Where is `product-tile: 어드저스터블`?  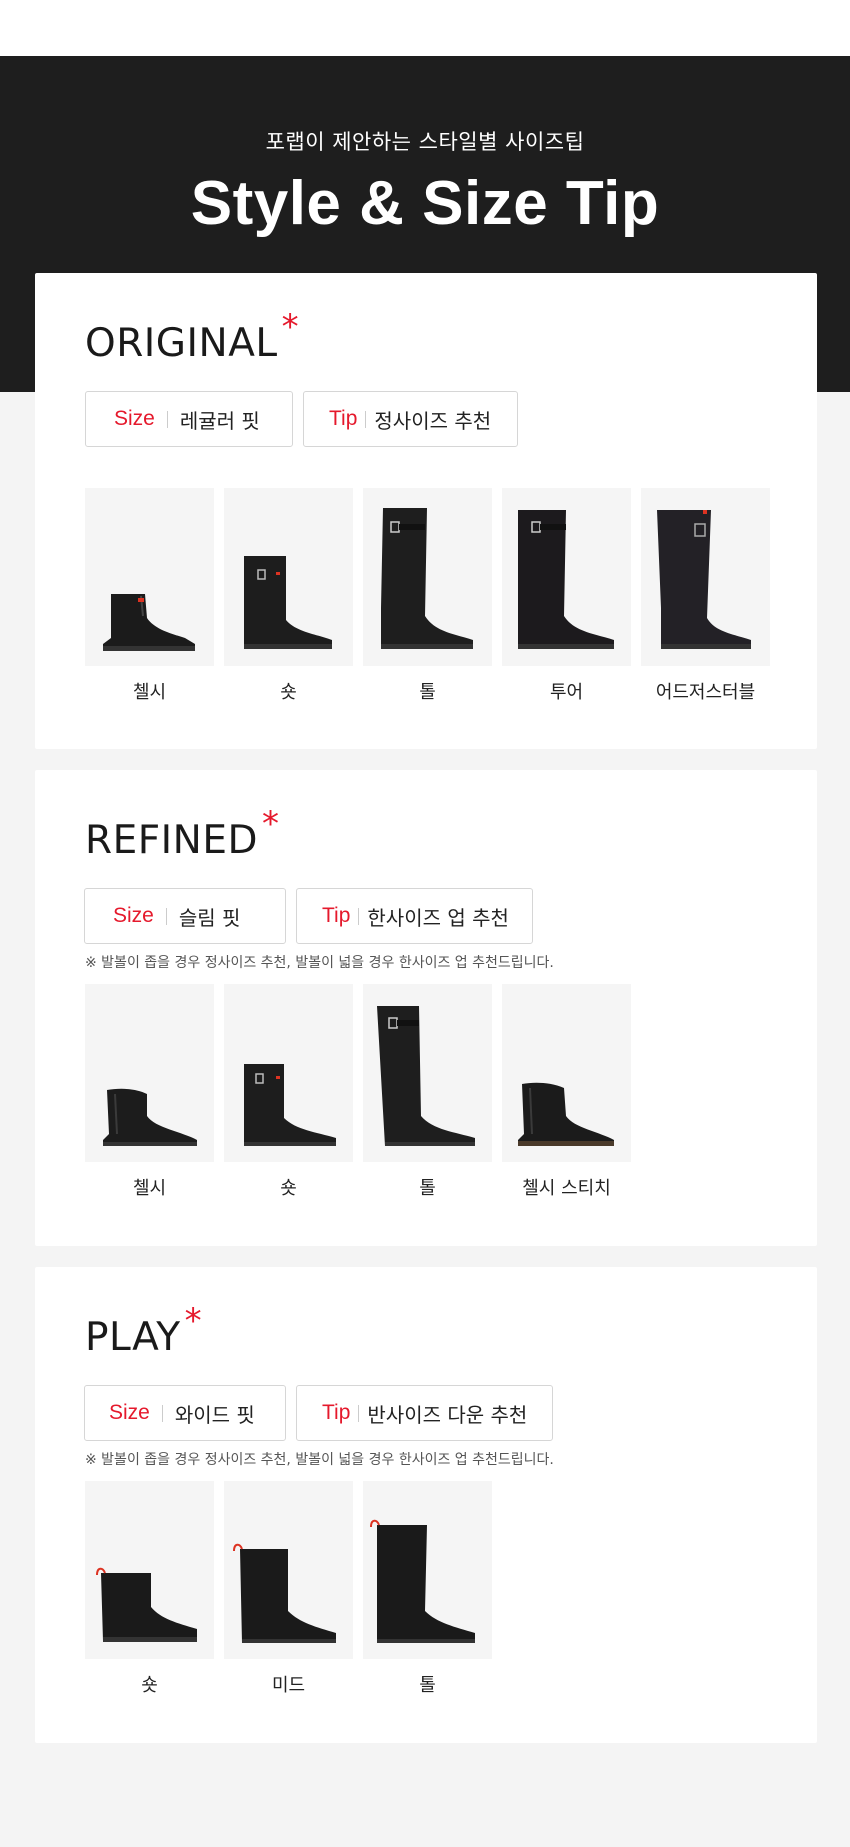 product-tile: 어드저스터블 is located at coordinates (705, 596).